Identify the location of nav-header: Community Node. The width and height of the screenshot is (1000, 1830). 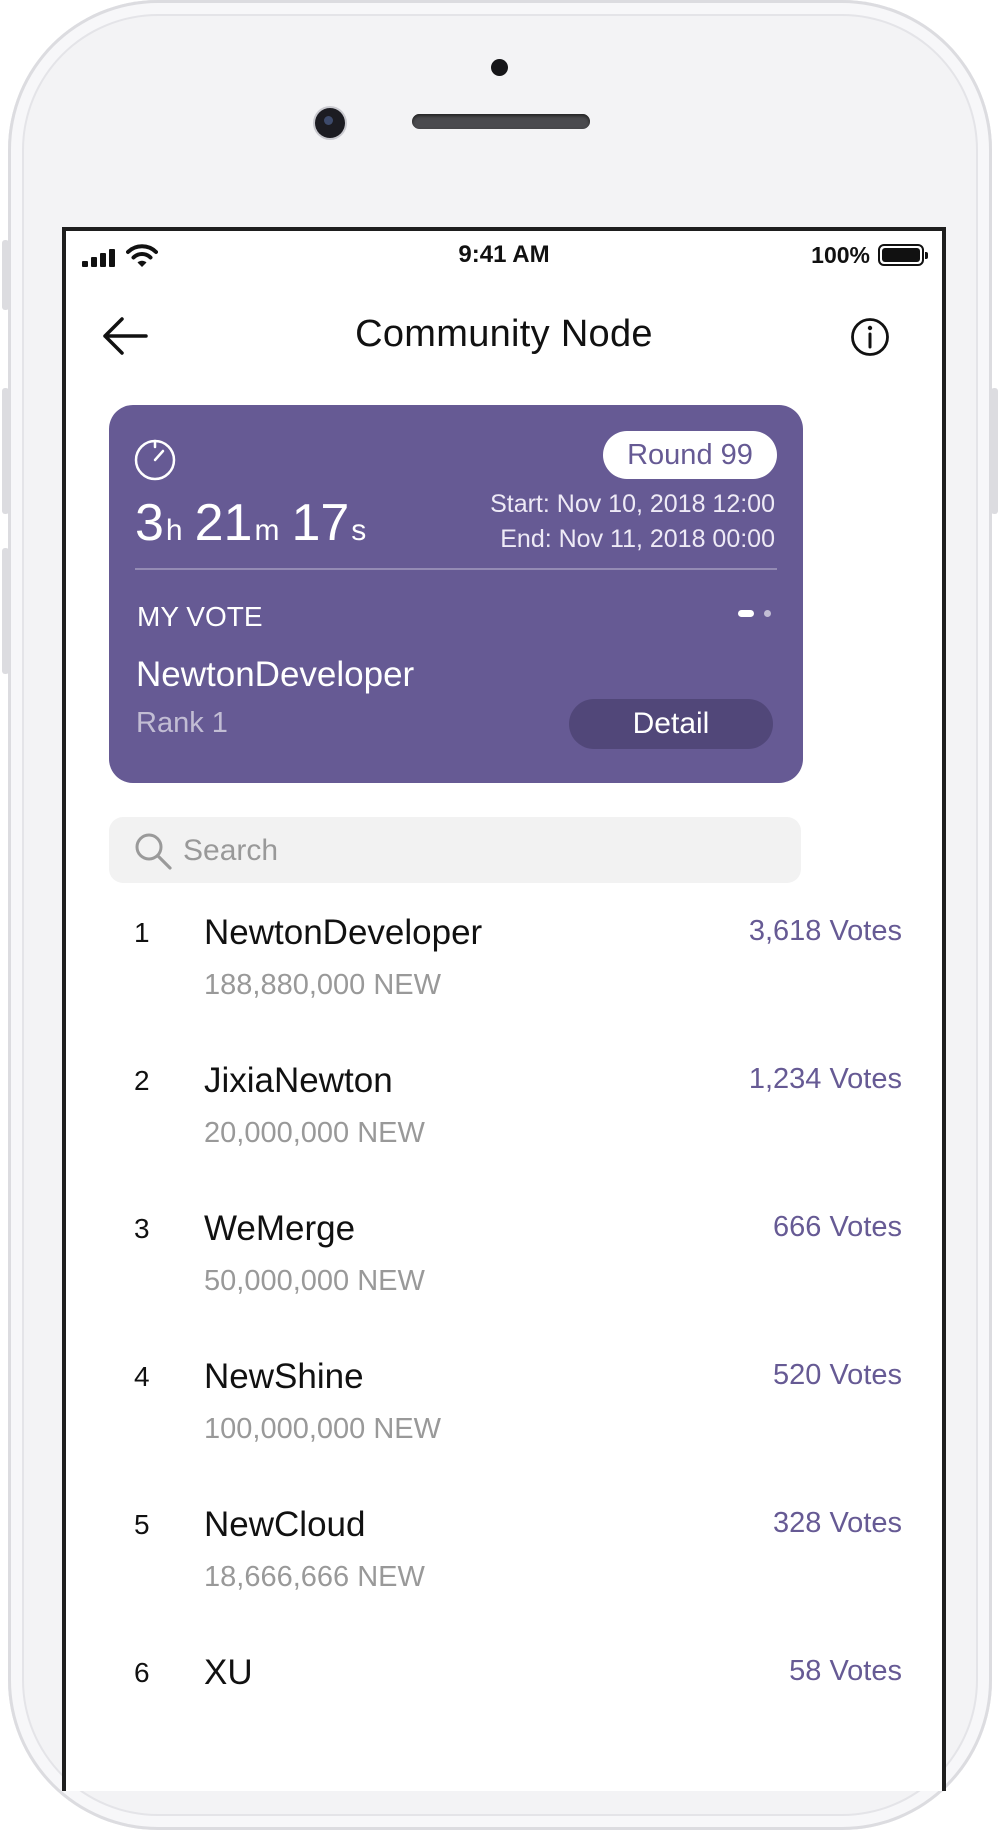
(504, 326).